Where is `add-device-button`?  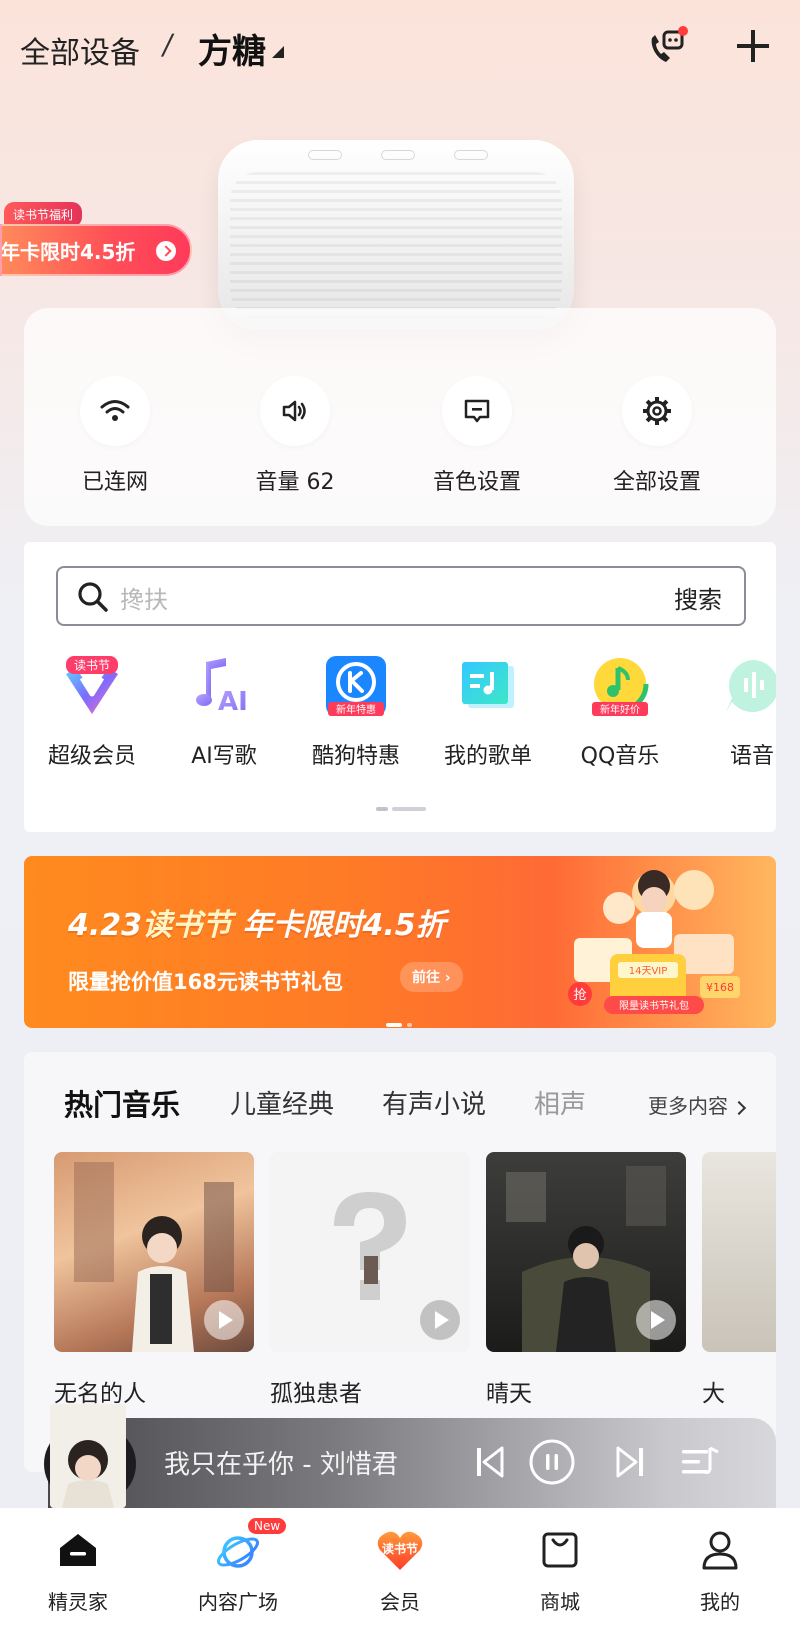 add-device-button is located at coordinates (753, 46).